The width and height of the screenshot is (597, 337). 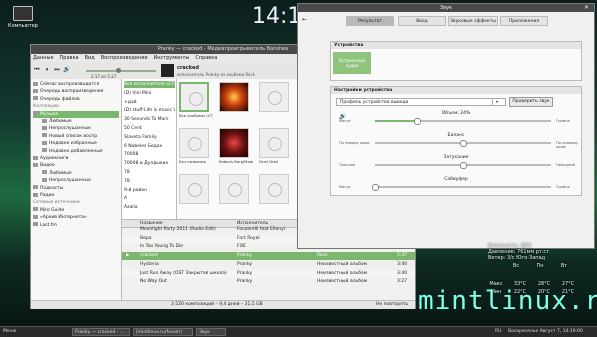 I want to click on subwoofer-slider, so click(x=461, y=187).